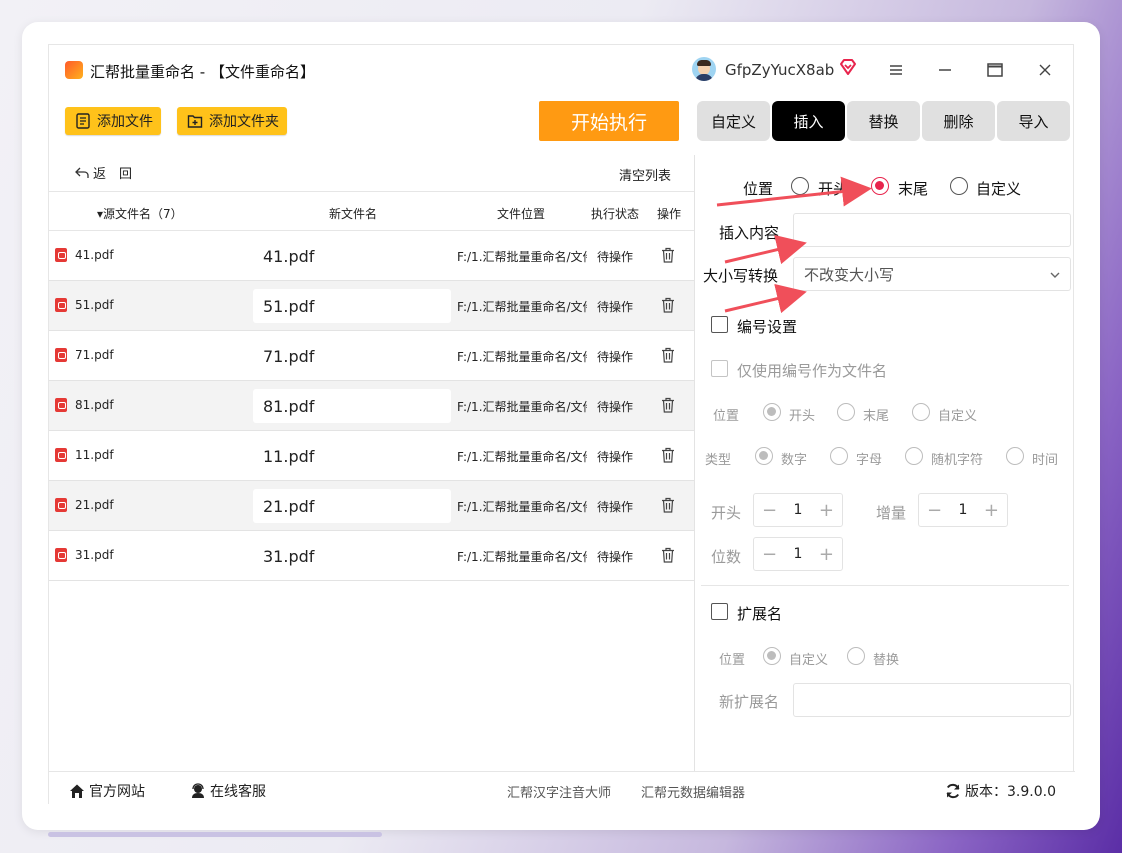 This screenshot has width=1122, height=853. I want to click on radio-extension-replace, so click(856, 656).